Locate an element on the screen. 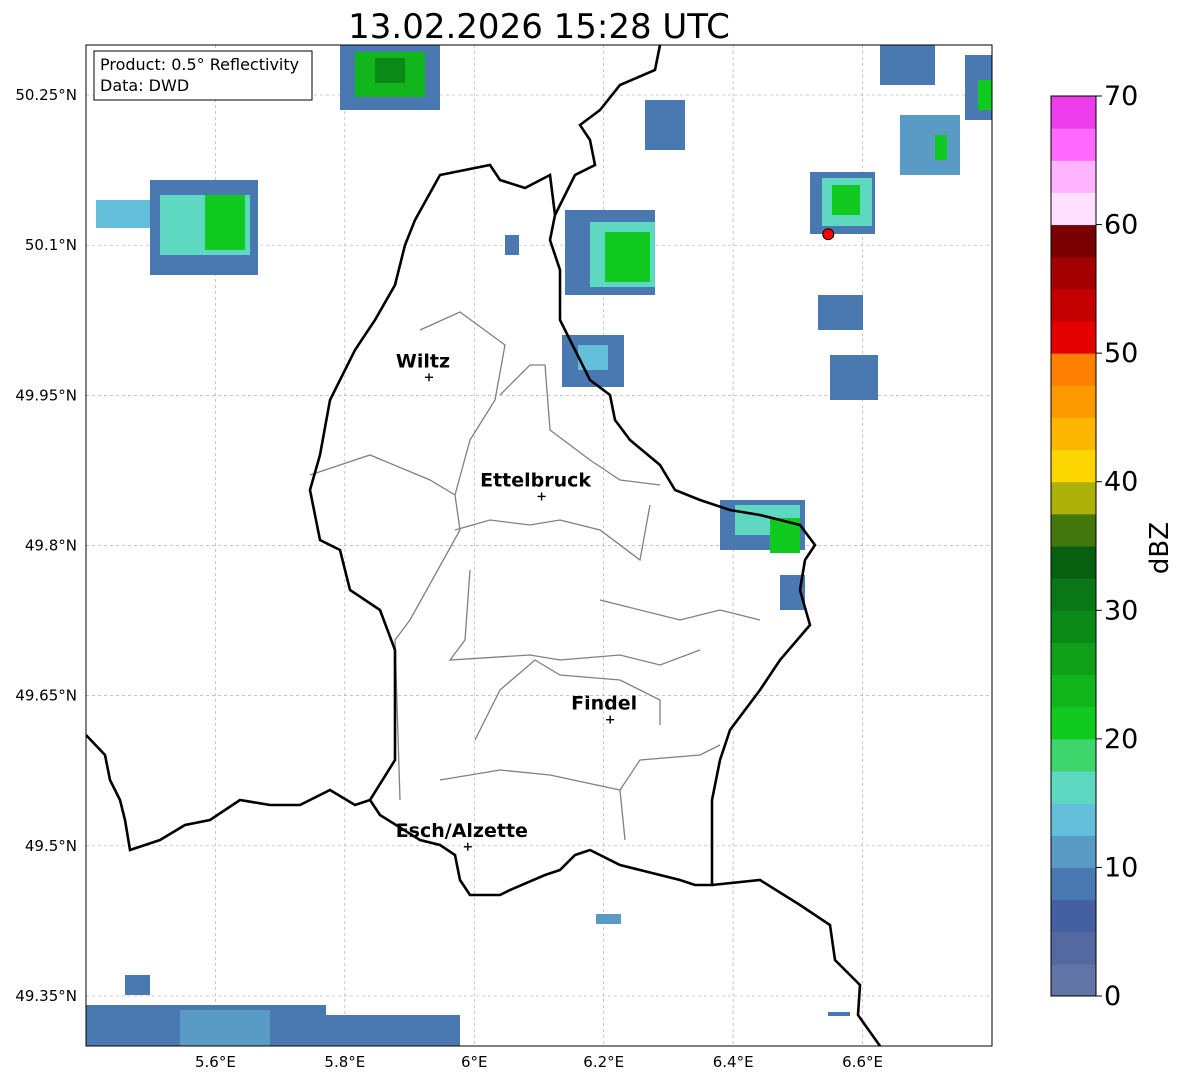 The height and width of the screenshot is (1081, 1184). colorbar-tick-label: 20 is located at coordinates (1121, 739).